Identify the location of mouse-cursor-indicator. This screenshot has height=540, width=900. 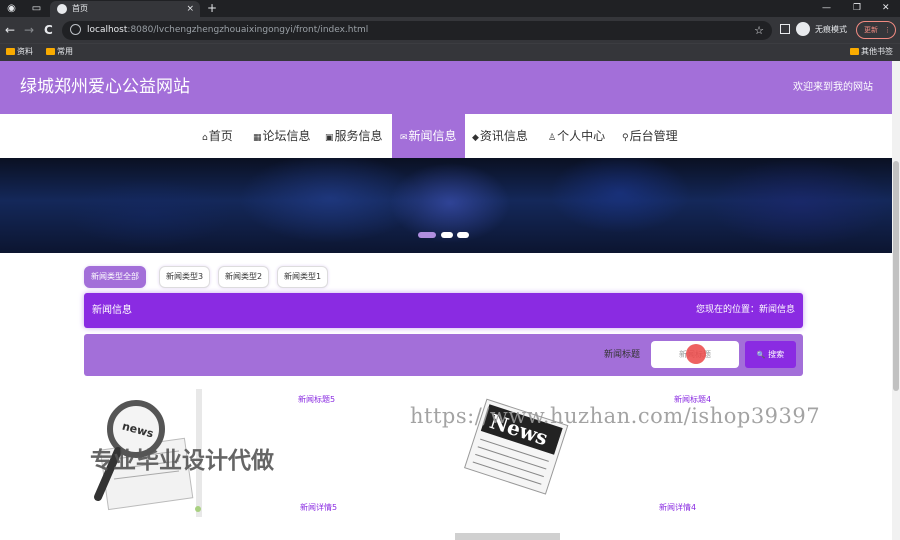
(696, 354).